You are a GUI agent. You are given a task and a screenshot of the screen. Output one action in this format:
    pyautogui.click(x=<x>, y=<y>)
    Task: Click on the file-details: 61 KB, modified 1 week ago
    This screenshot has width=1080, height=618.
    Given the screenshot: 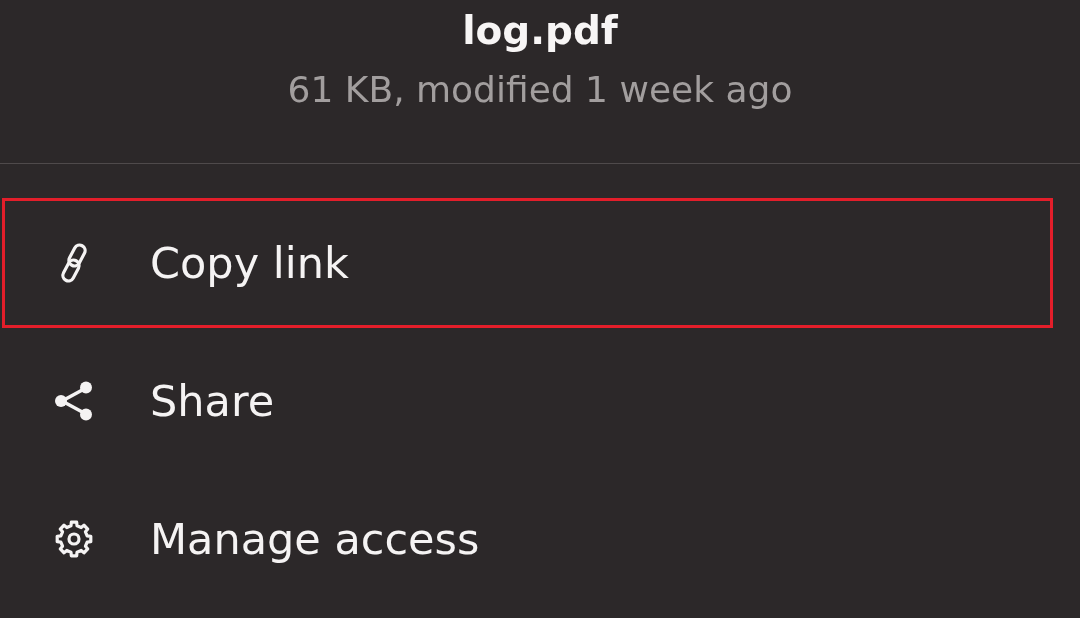 What is the action you would take?
    pyautogui.click(x=540, y=89)
    